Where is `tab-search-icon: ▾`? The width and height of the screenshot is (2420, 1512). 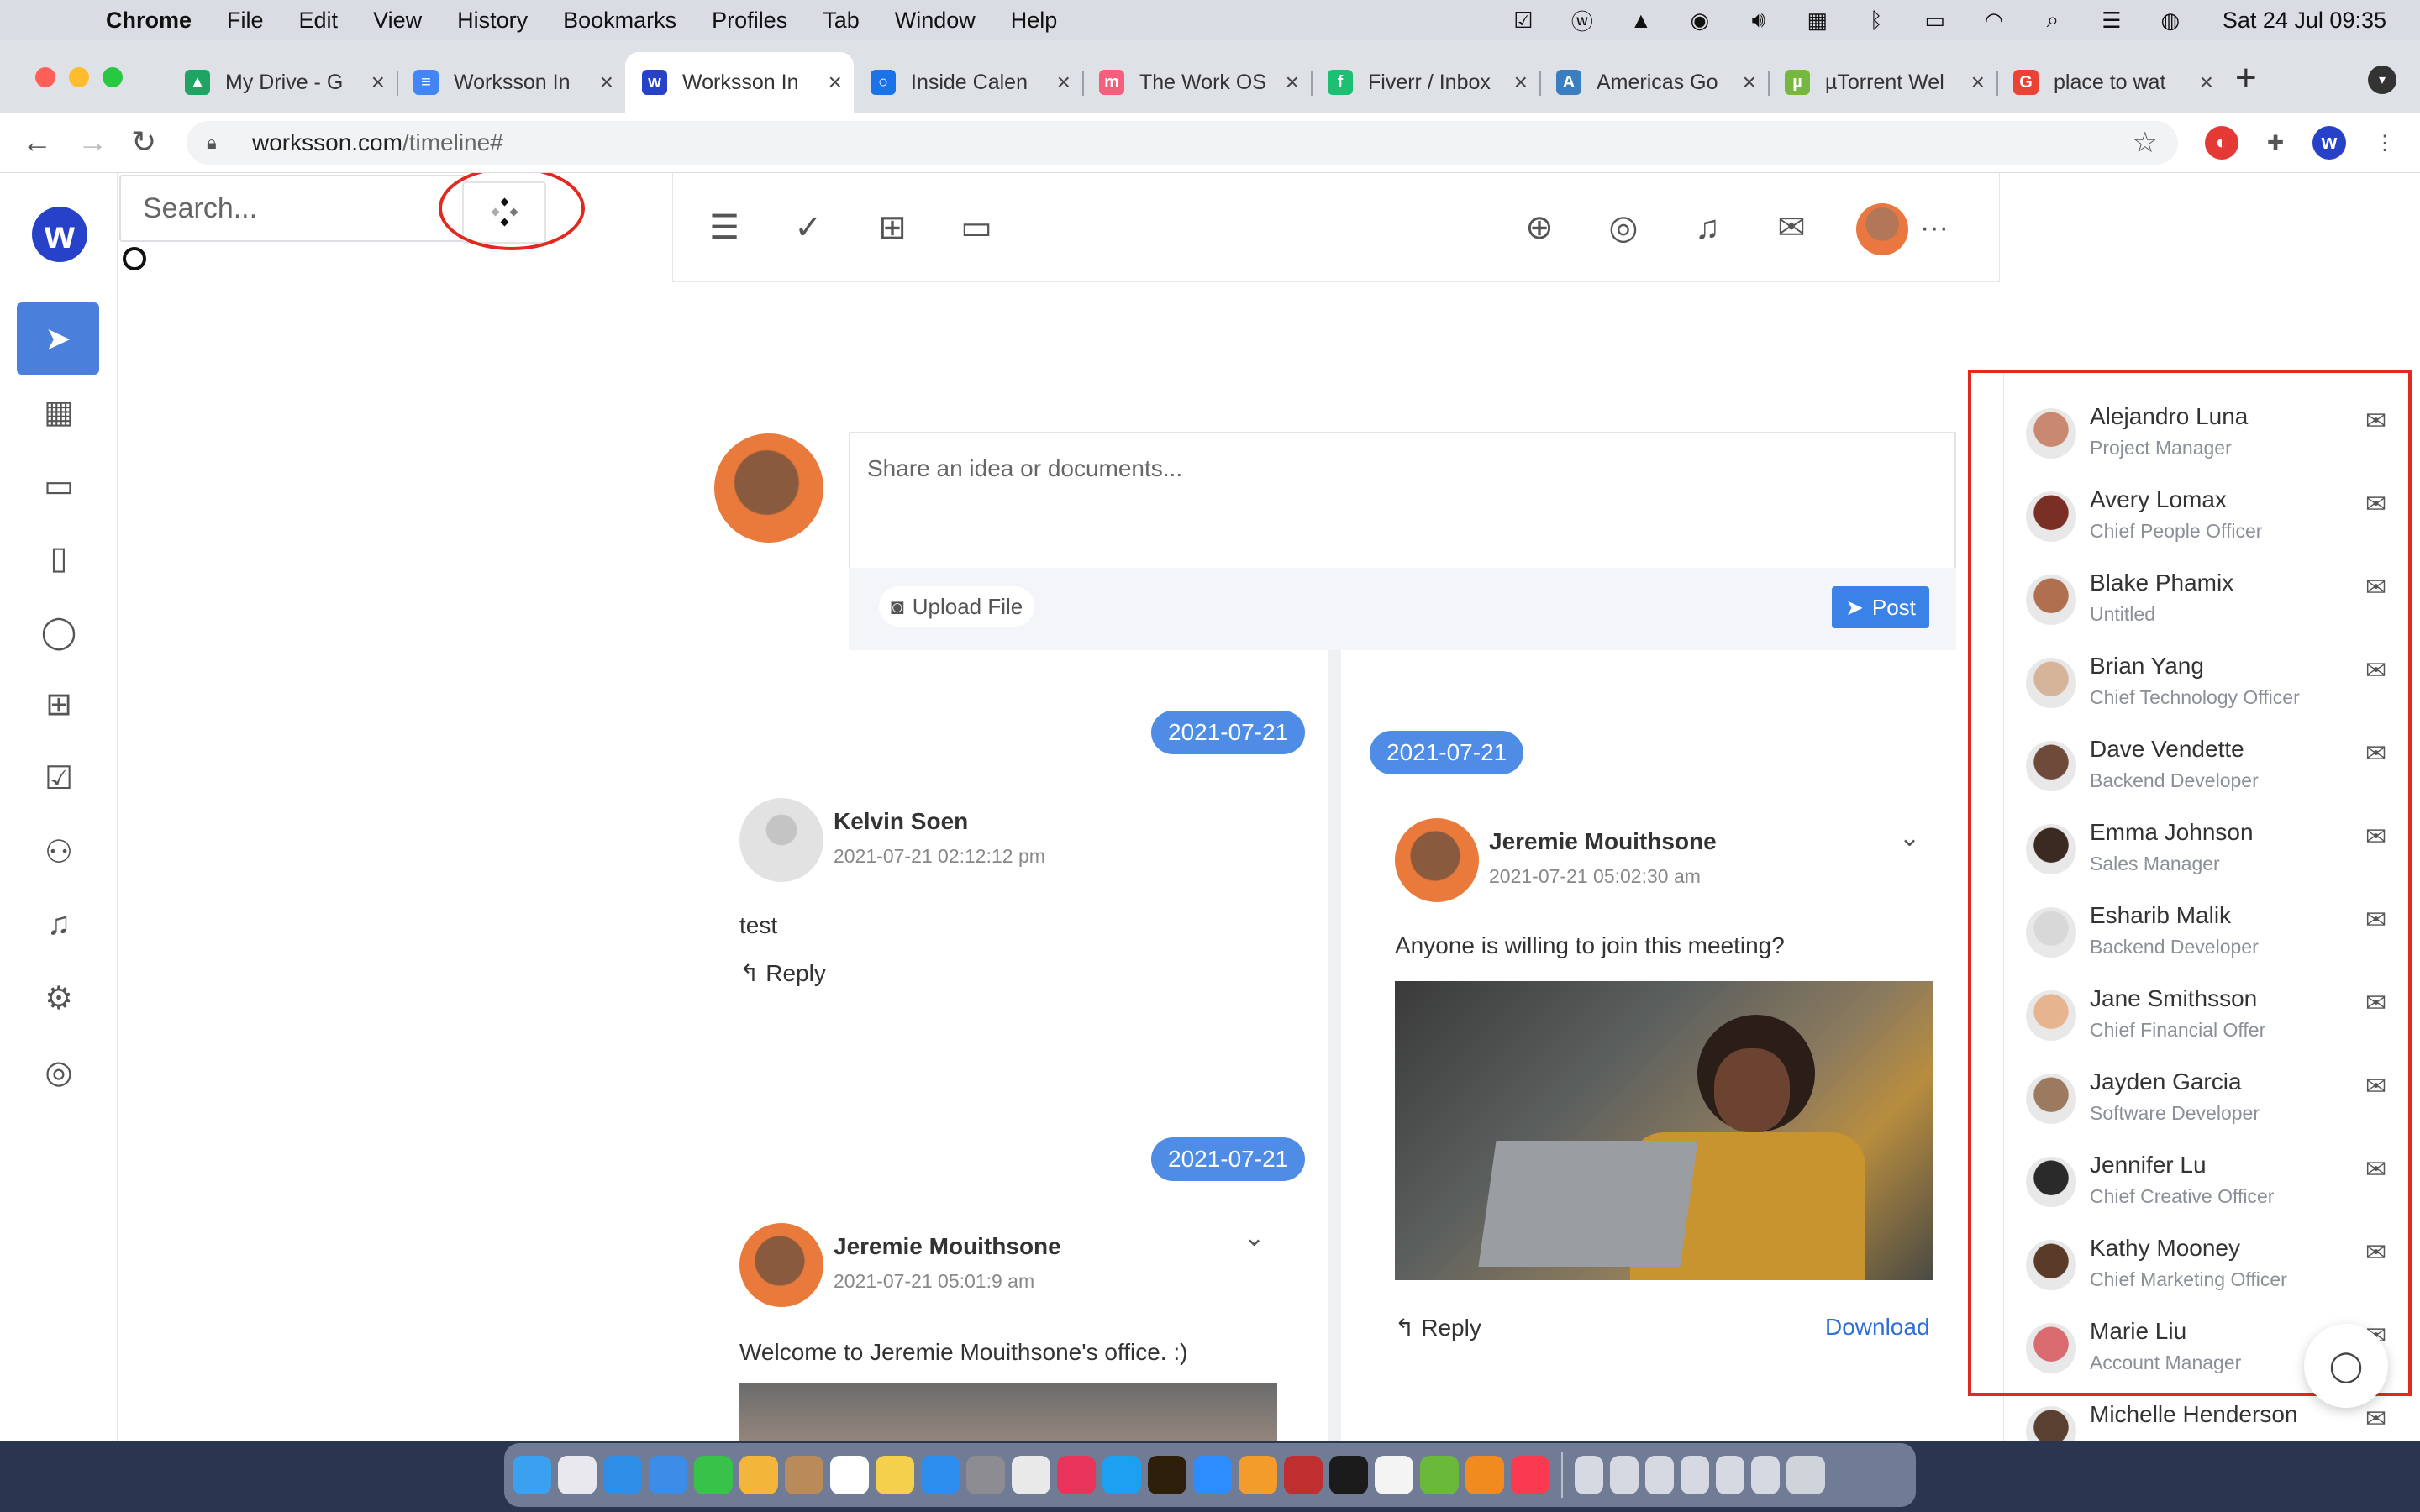 tab-search-icon: ▾ is located at coordinates (2382, 80).